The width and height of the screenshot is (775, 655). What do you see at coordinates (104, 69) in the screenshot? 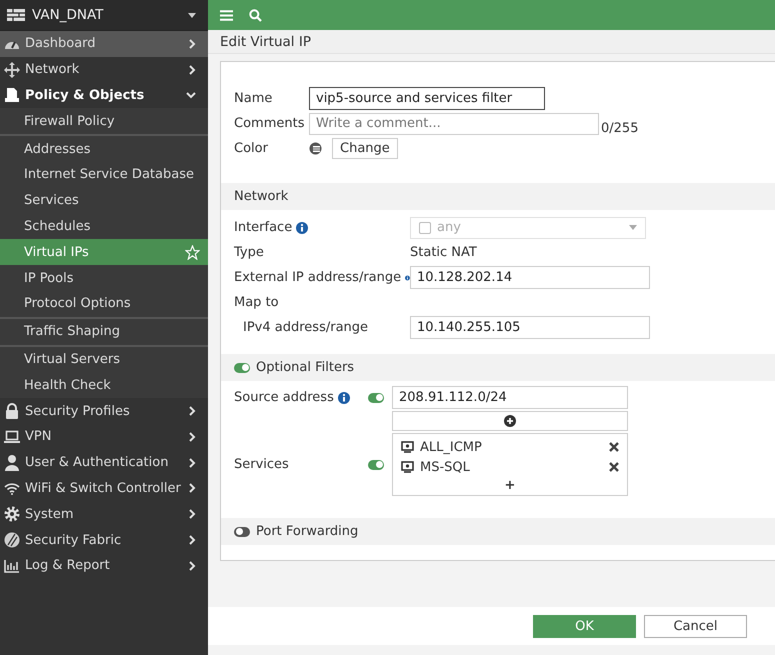
I see `nav-item: Network` at bounding box center [104, 69].